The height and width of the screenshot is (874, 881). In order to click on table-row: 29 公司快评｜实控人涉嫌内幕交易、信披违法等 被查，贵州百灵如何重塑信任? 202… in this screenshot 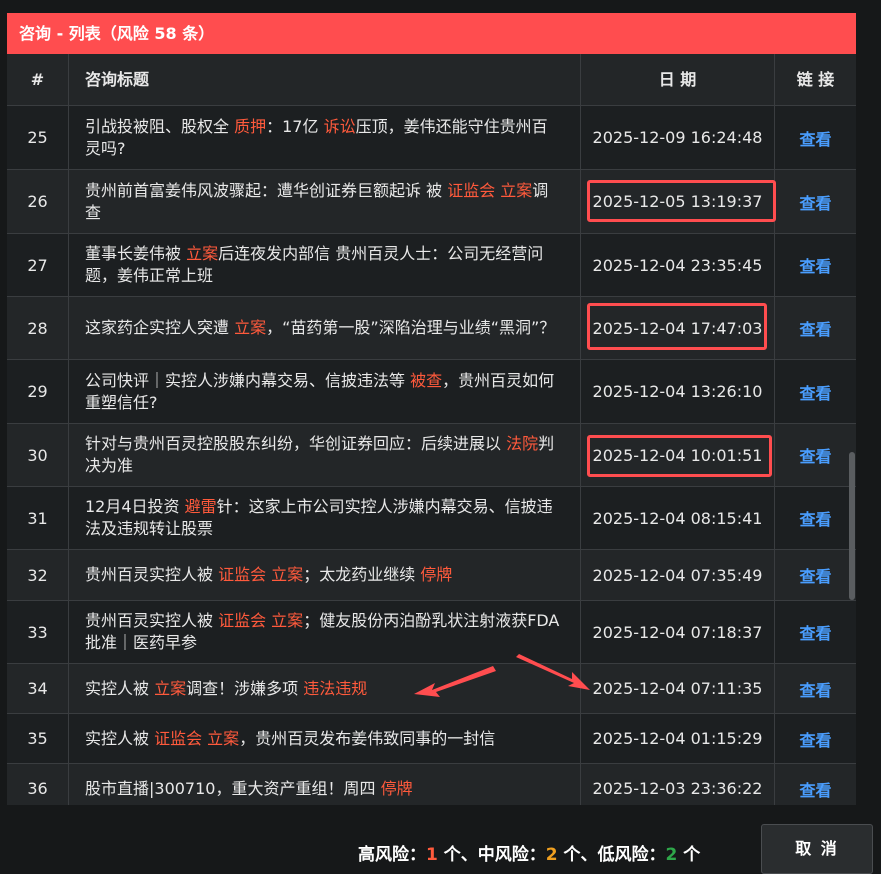, I will do `click(431, 392)`.